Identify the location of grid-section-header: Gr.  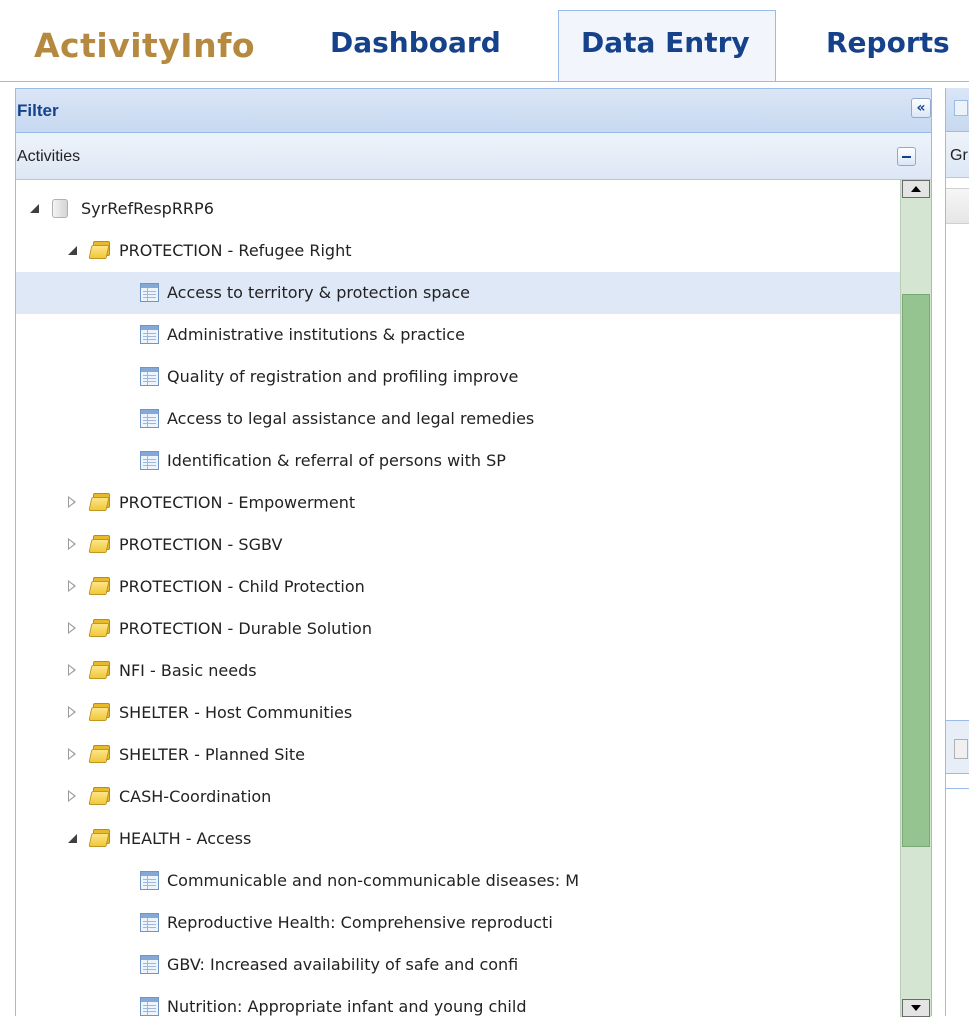
(957, 155).